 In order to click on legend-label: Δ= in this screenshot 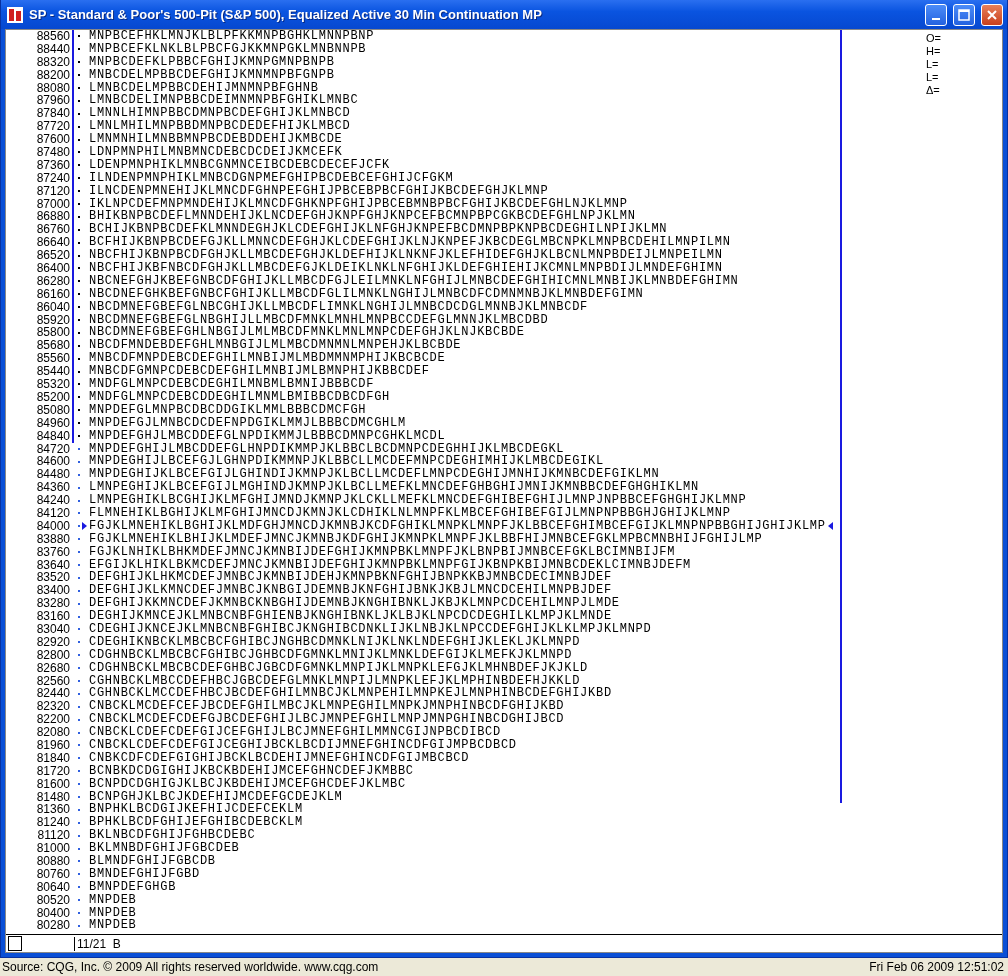, I will do `click(933, 90)`.